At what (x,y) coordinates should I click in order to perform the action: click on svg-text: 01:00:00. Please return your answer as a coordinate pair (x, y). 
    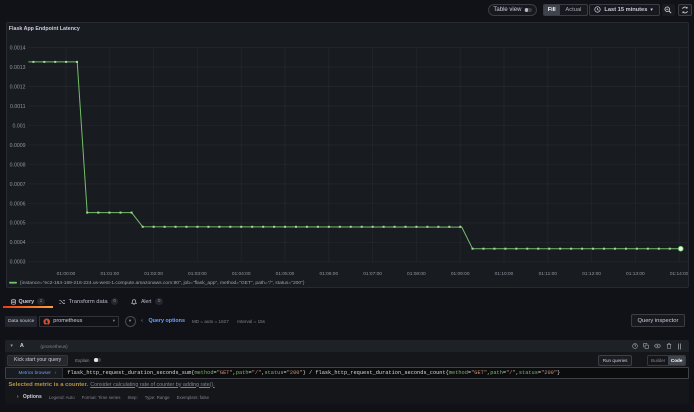
    Looking at the image, I should click on (66, 274).